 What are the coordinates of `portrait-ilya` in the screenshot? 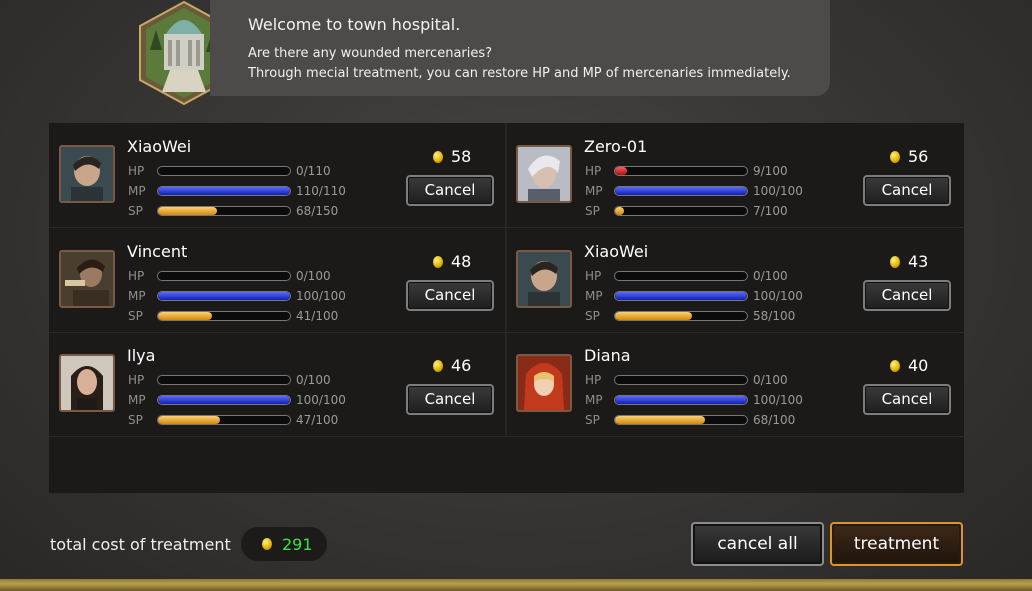 It's located at (87, 383).